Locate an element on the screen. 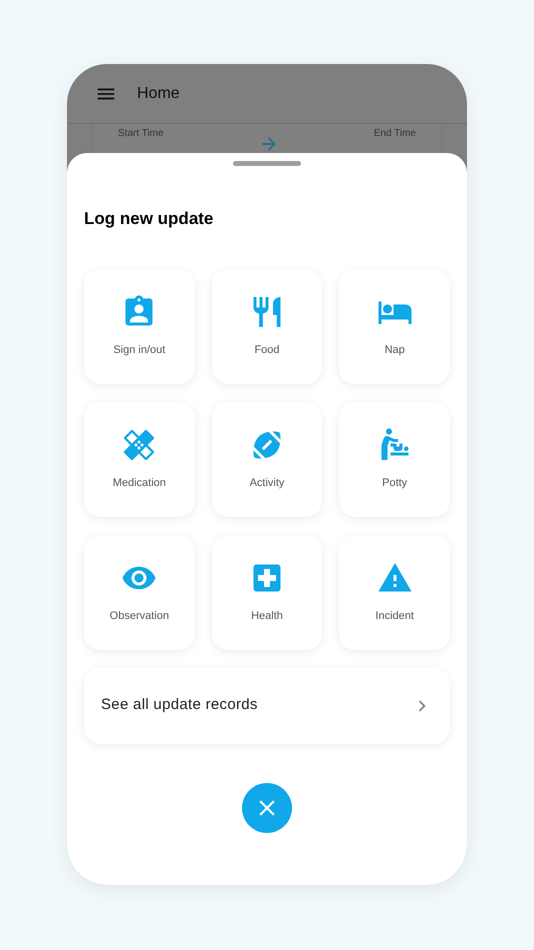 Image resolution: width=534 pixels, height=950 pixels. start-time-label: Start Time is located at coordinates (141, 134).